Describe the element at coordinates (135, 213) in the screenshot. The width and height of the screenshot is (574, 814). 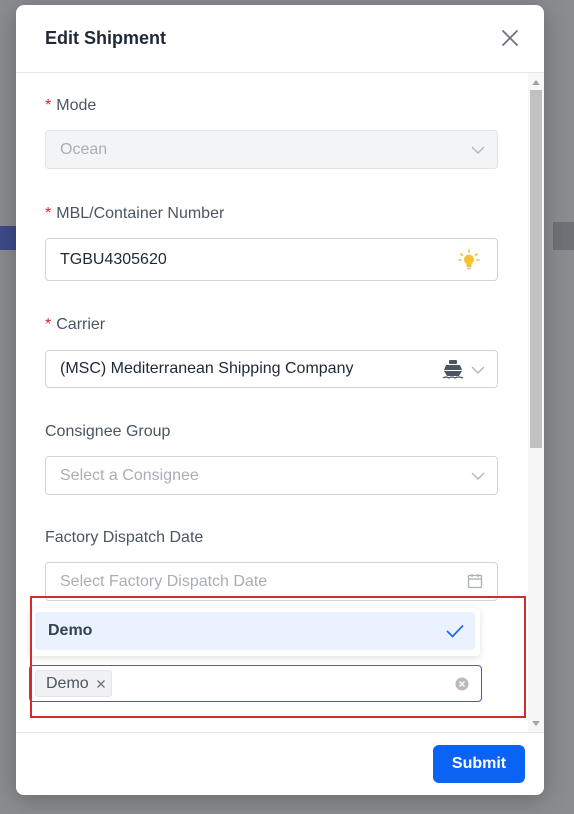
I see `mbl-label: * MBL/Container Number` at that location.